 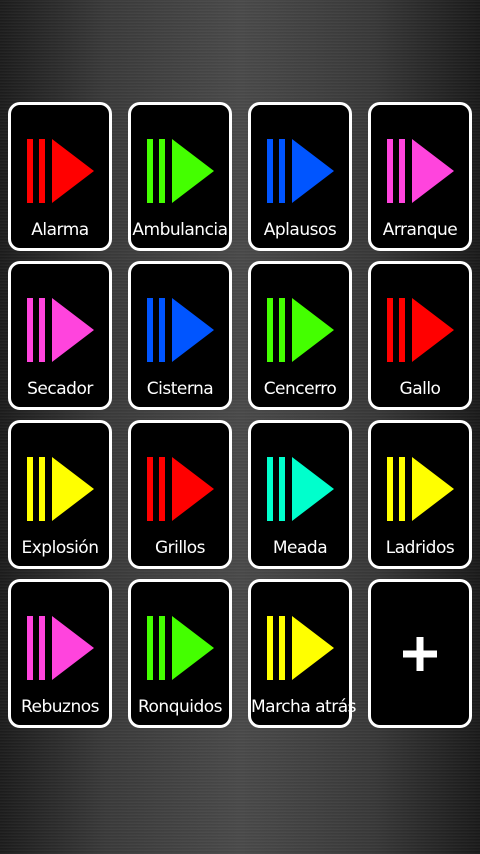 I want to click on sound-button-cencerro: Cencerro, so click(x=300, y=335).